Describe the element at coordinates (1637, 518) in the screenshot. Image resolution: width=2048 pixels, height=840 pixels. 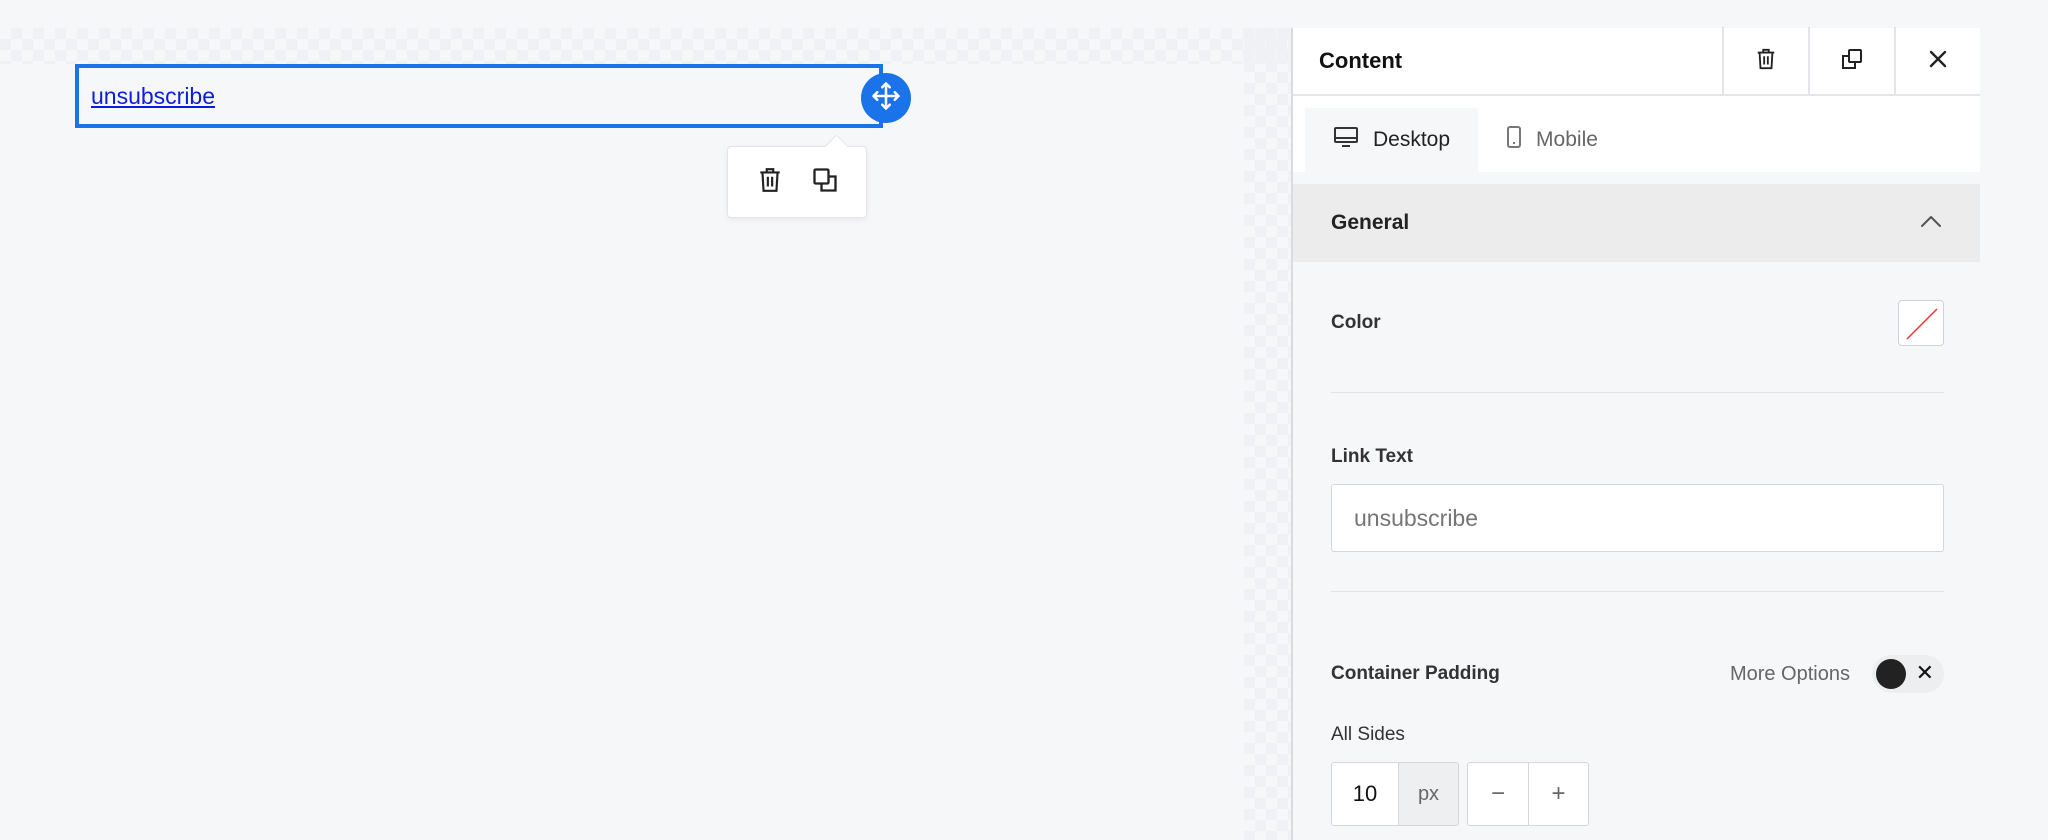
I see `link-text-input` at that location.